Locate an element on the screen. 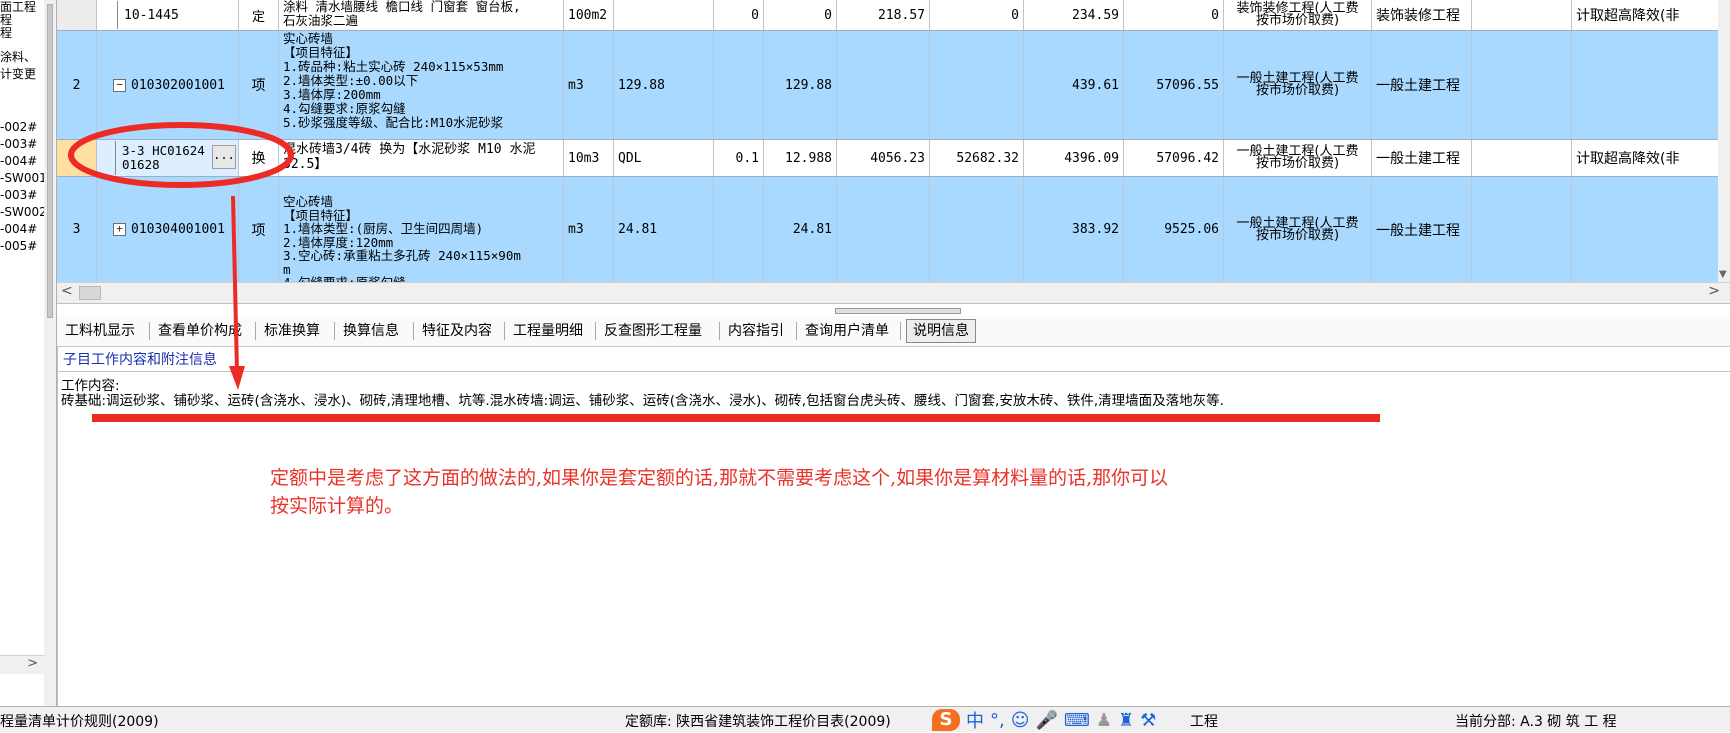  tab-labor-material: 工料机显示 is located at coordinates (100, 331).